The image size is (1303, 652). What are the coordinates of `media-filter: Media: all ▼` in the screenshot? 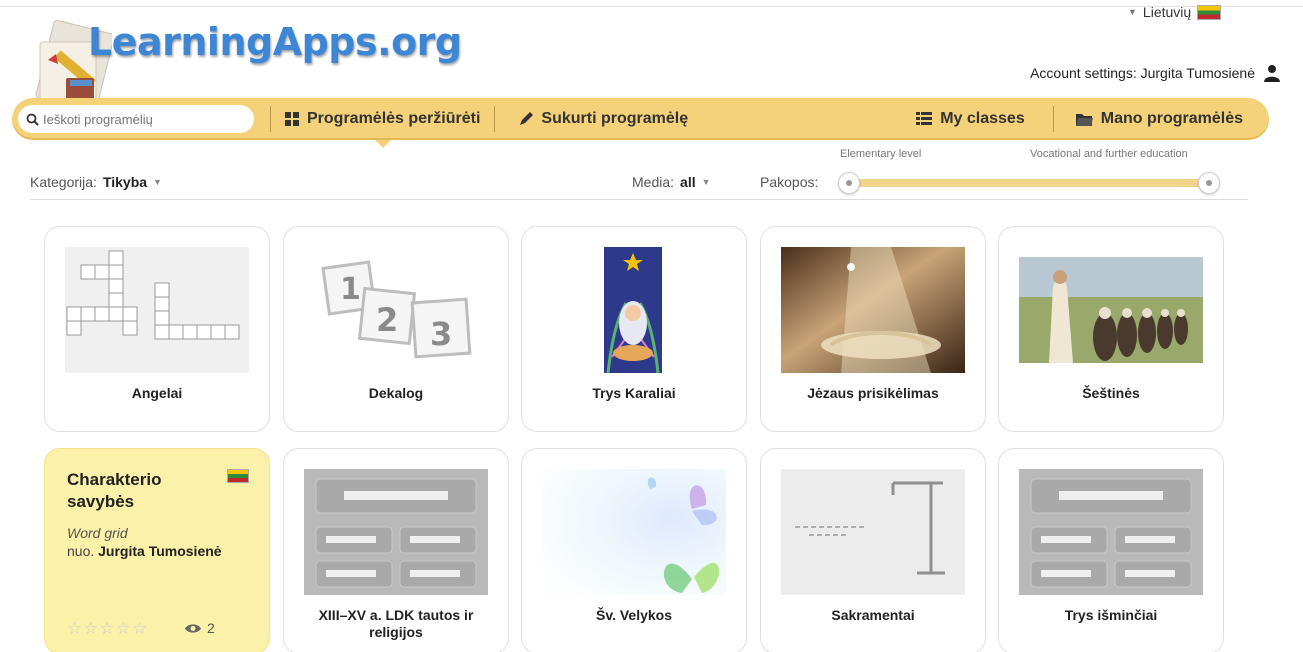 It's located at (671, 182).